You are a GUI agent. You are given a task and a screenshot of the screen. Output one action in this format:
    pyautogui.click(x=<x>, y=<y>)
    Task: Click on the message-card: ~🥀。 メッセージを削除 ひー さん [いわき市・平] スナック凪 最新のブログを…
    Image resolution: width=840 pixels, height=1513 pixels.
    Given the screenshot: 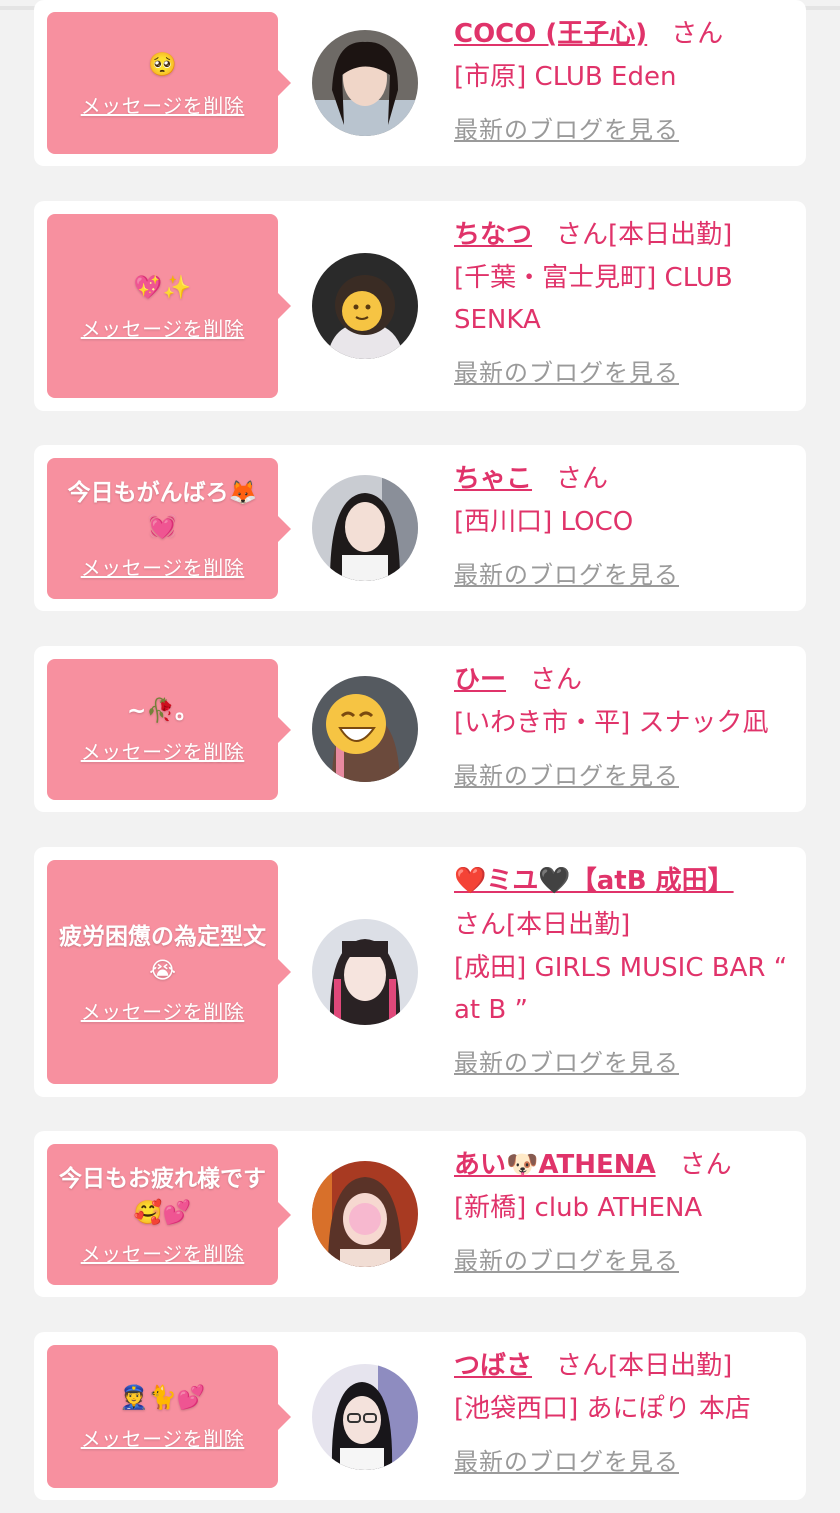 What is the action you would take?
    pyautogui.click(x=420, y=729)
    